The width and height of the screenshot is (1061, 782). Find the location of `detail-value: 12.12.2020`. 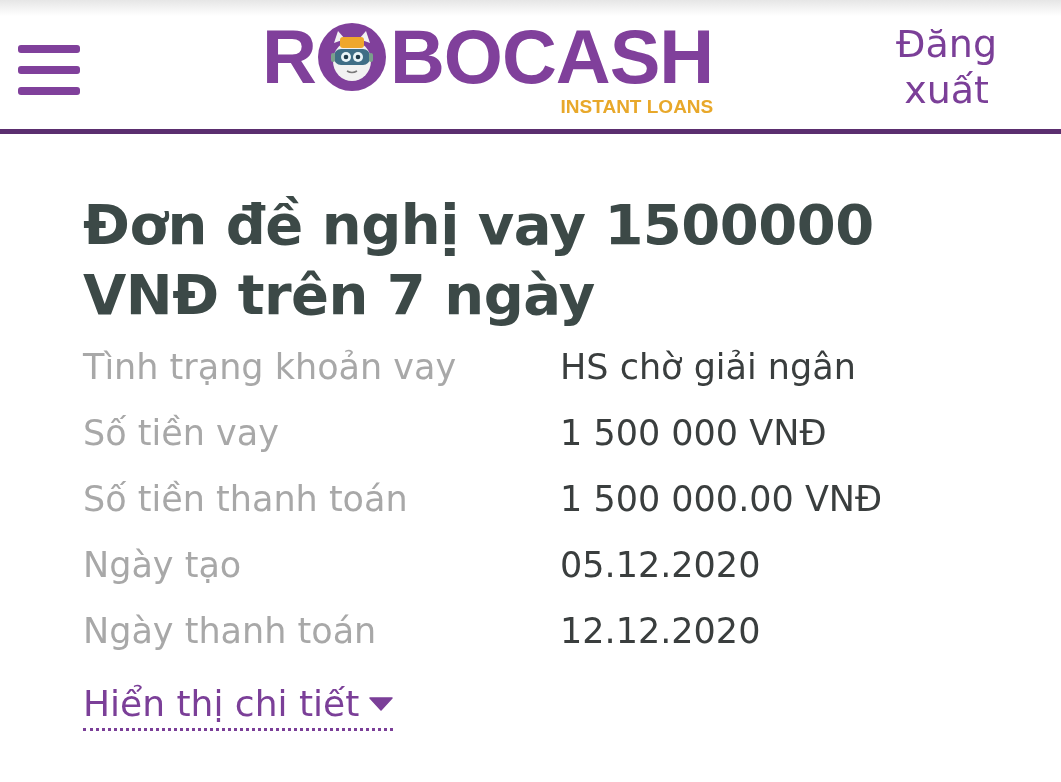

detail-value: 12.12.2020 is located at coordinates (661, 631).